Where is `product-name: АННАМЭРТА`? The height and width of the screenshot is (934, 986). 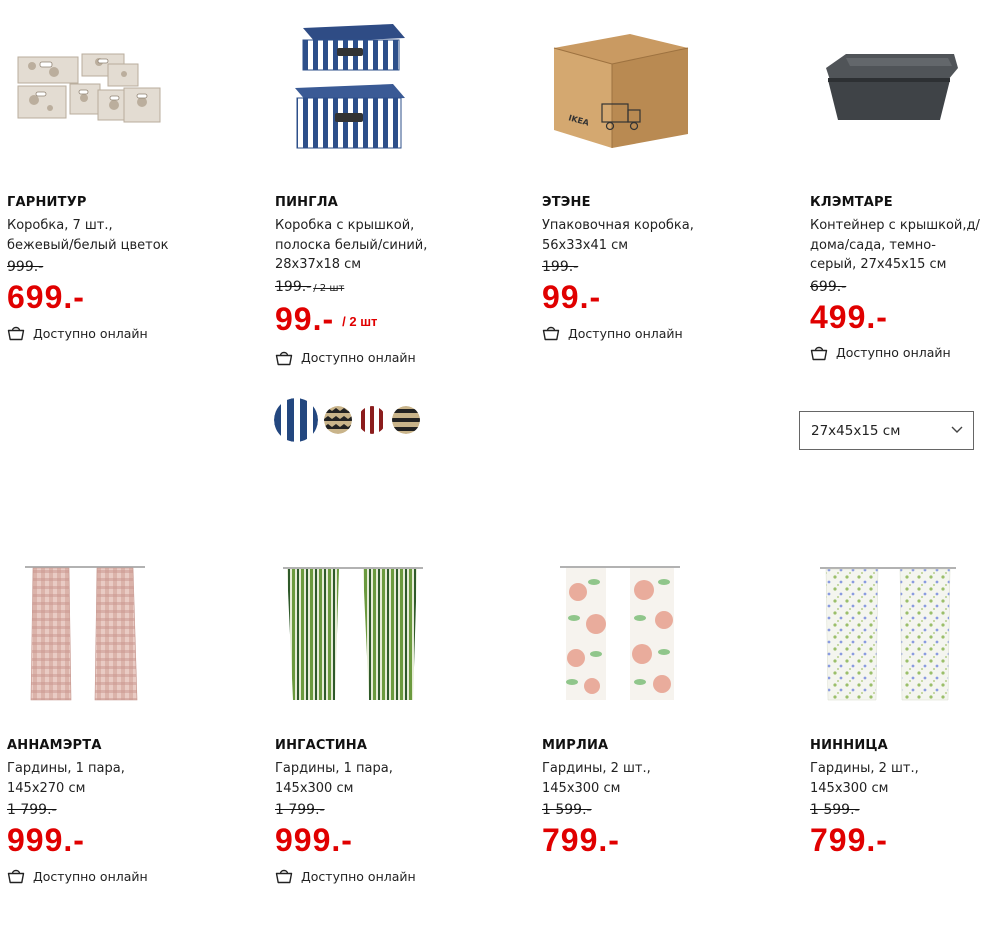
product-name: АННАМЭРТА is located at coordinates (122, 746).